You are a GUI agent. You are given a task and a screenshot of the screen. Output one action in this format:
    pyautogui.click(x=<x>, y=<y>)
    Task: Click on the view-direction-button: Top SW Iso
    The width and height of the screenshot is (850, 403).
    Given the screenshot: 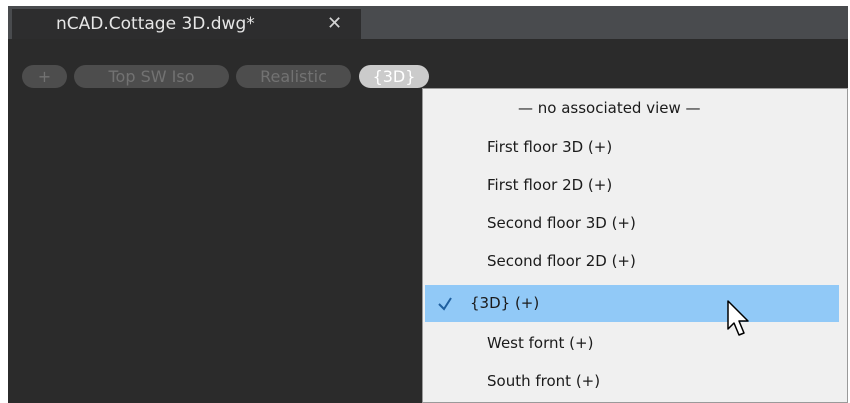 What is the action you would take?
    pyautogui.click(x=151, y=76)
    